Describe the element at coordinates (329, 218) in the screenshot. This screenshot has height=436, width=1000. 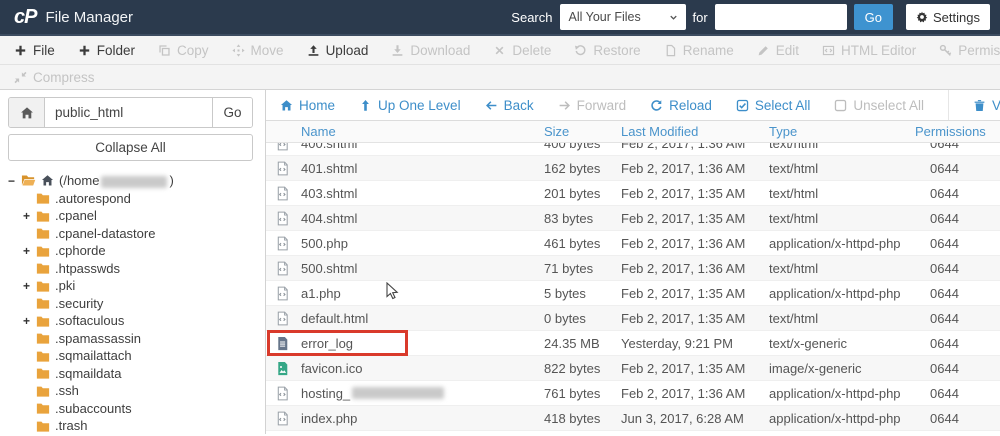
I see `file-name: 404.shtml` at that location.